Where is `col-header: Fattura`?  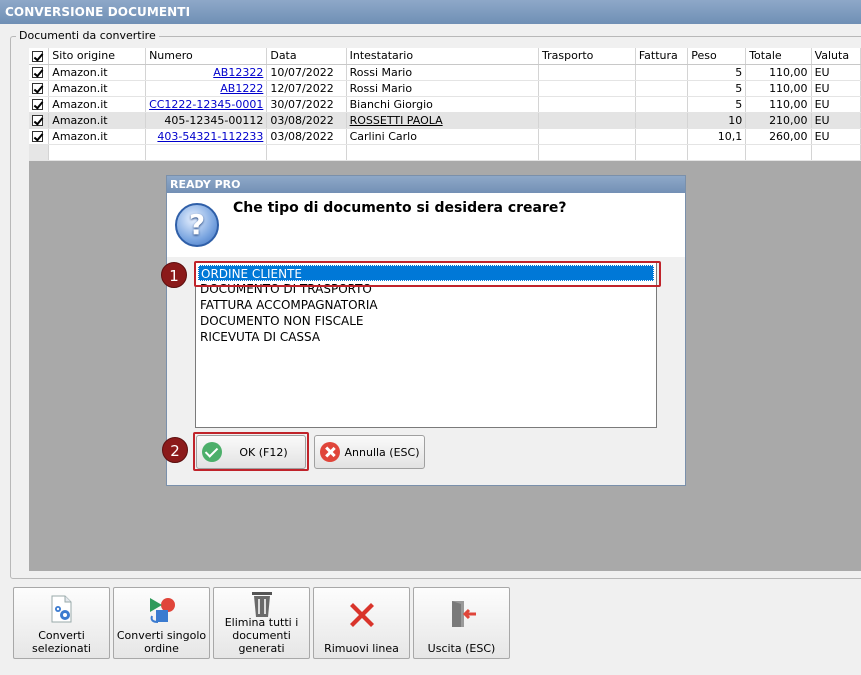
col-header: Fattura is located at coordinates (662, 56).